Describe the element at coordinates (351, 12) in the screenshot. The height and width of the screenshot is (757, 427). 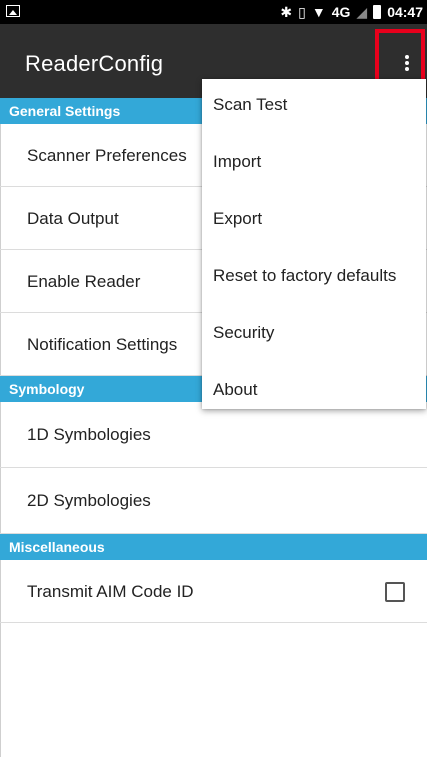
I see `status-icons: ✱ ▯ ▼ 4G ◢ 04:47` at that location.